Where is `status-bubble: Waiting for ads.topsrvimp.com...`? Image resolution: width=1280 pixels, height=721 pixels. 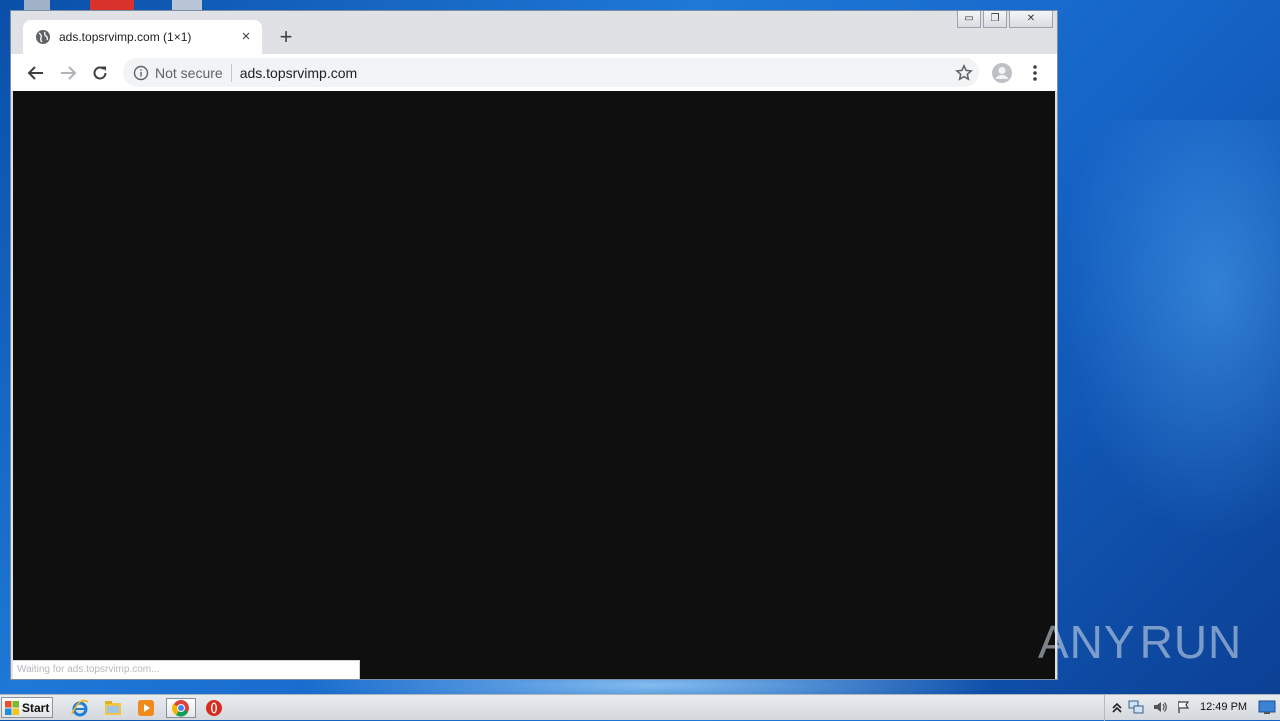 status-bubble: Waiting for ads.topsrvimp.com... is located at coordinates (186, 669).